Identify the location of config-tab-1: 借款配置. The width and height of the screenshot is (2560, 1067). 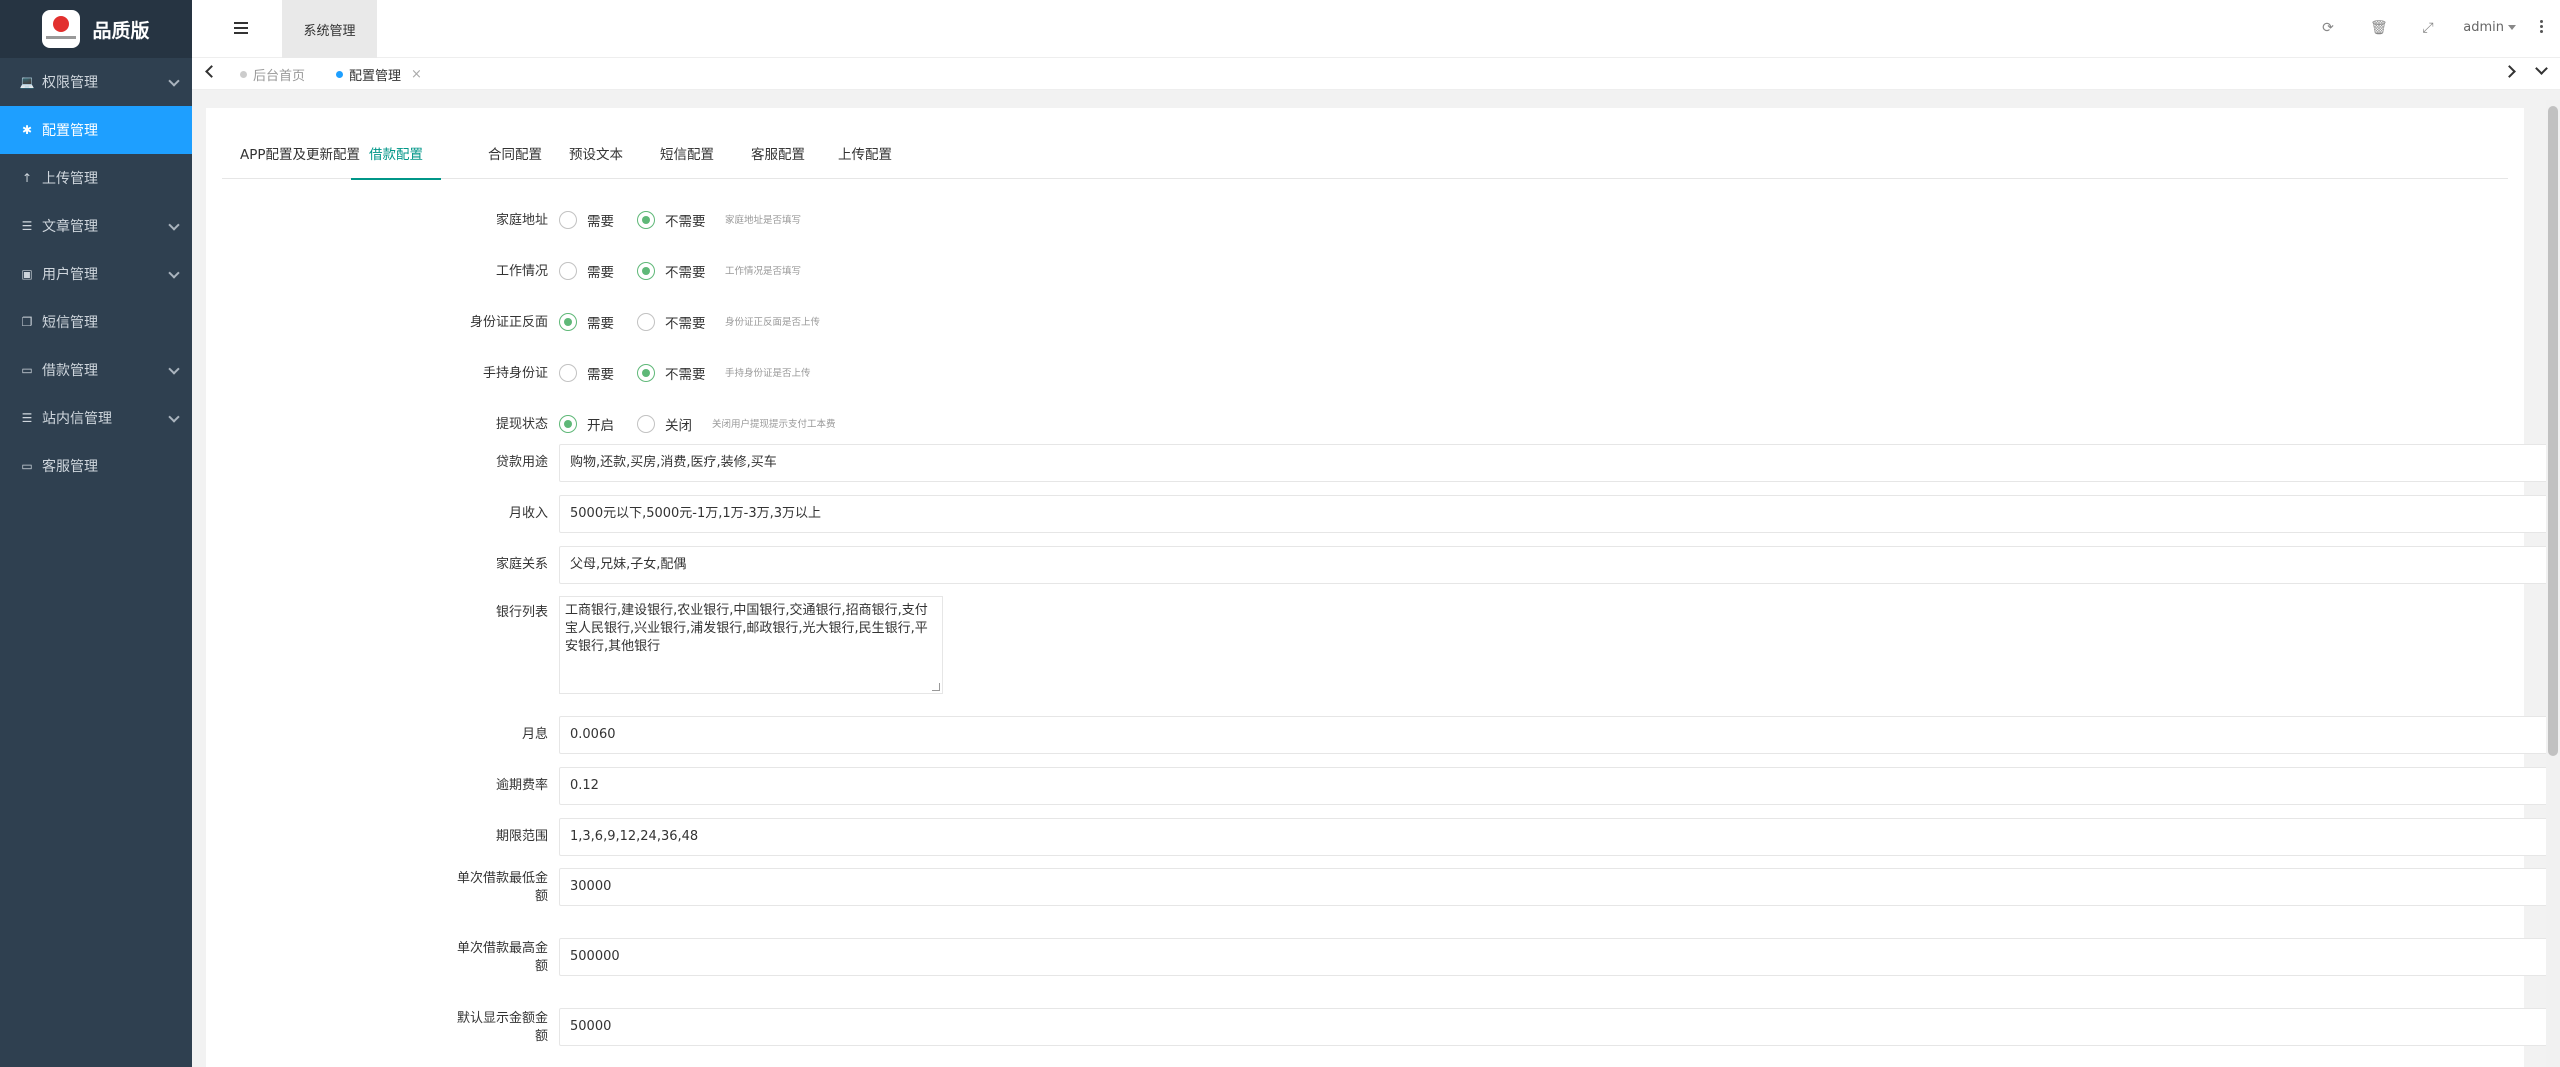
(396, 158).